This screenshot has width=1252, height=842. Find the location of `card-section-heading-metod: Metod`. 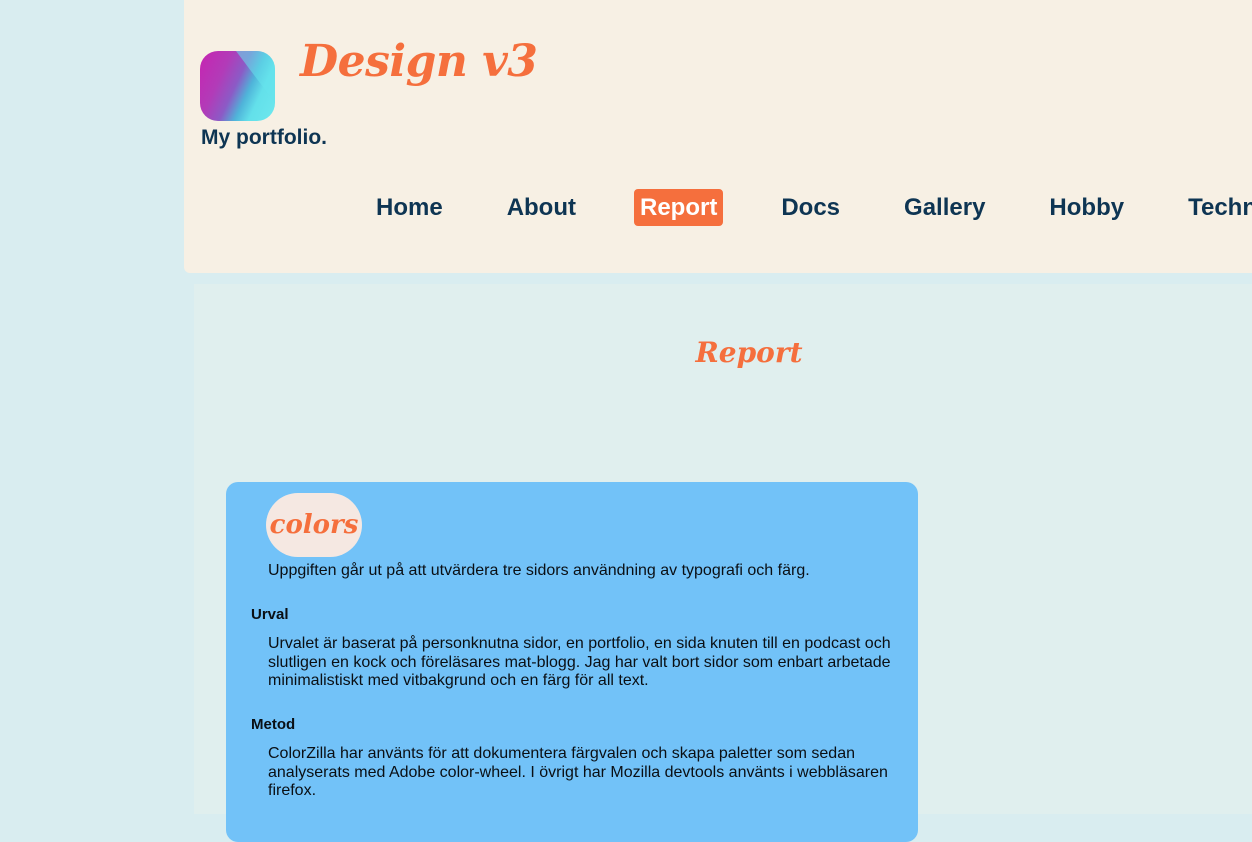

card-section-heading-metod: Metod is located at coordinates (273, 724).